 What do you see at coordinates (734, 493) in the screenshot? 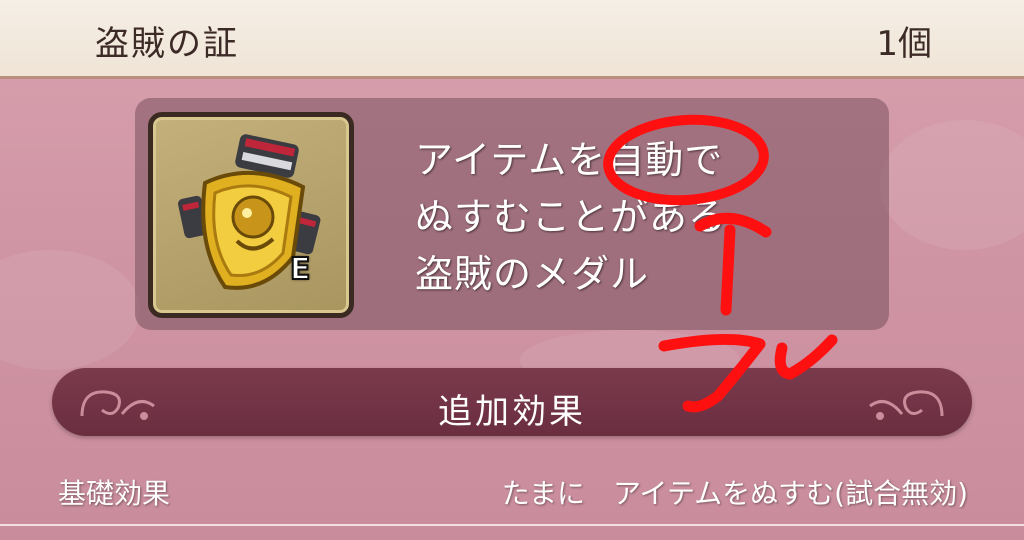
I see `effect-value: たまに アイテムをぬすむ(試合無効)` at bounding box center [734, 493].